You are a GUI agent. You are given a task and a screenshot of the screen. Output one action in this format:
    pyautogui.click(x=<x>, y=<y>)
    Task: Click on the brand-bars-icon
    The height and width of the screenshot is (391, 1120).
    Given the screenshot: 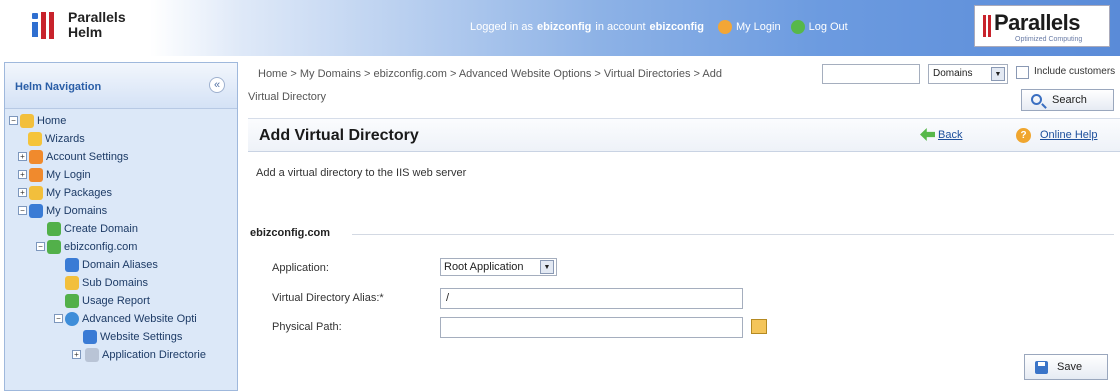 What is the action you would take?
    pyautogui.click(x=988, y=27)
    